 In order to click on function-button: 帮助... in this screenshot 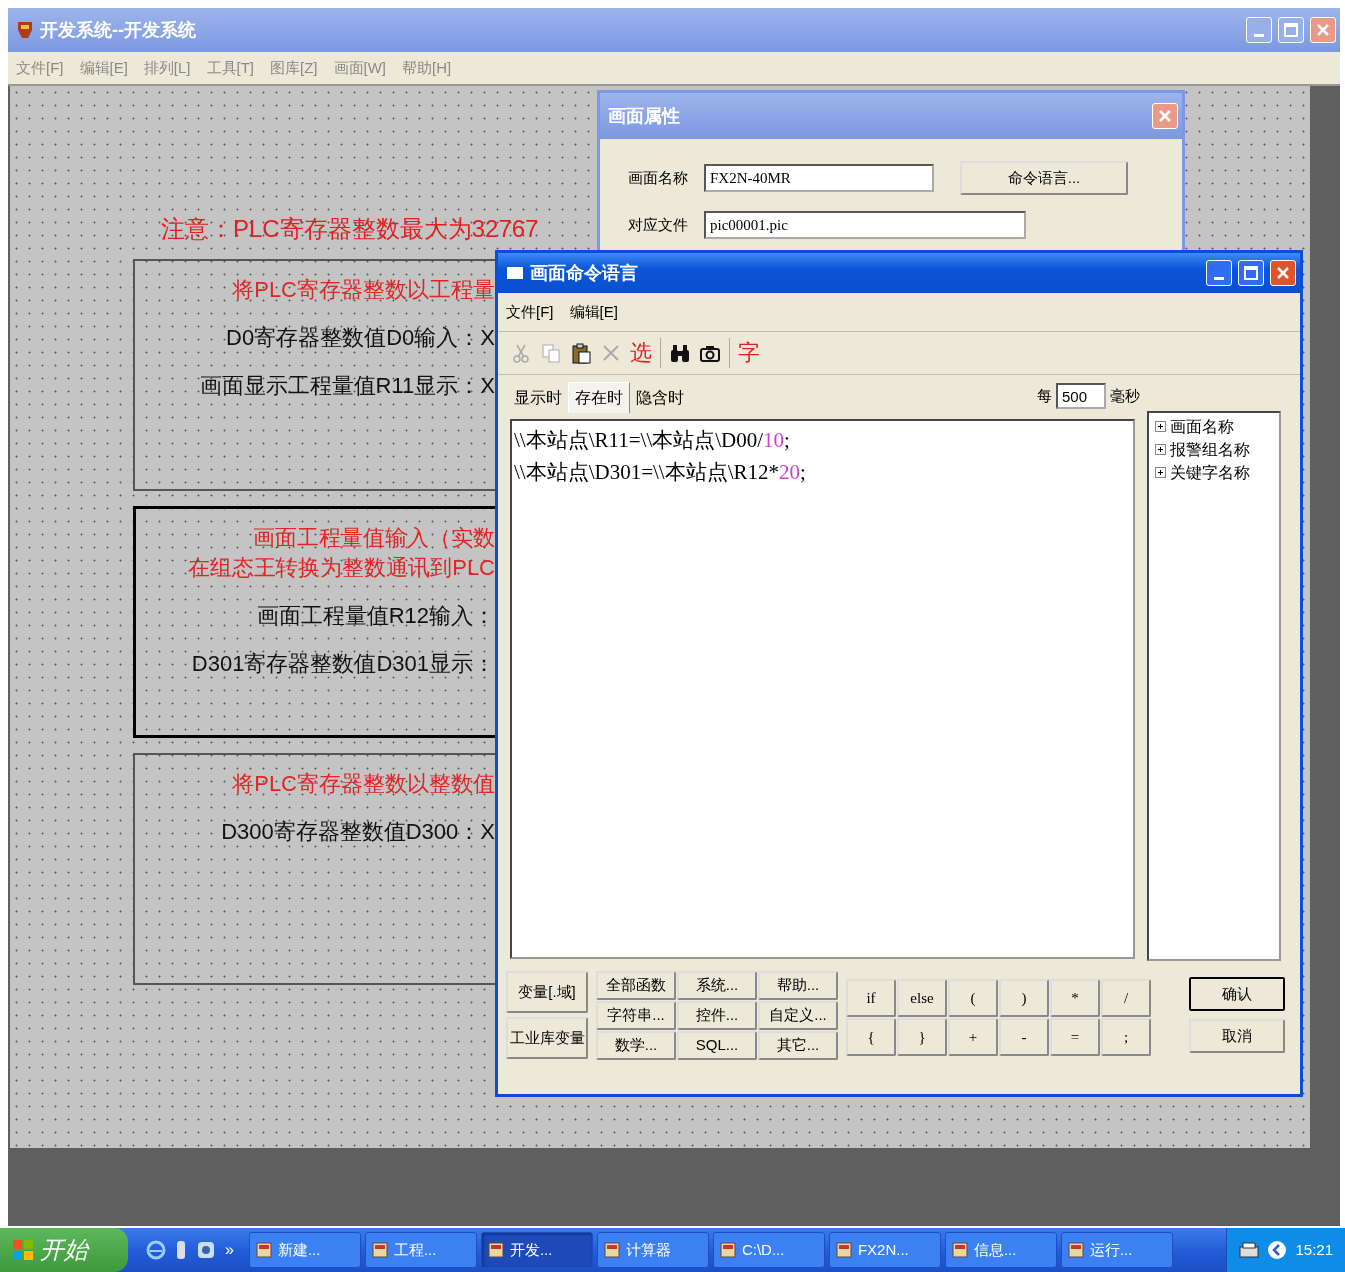, I will do `click(798, 985)`.